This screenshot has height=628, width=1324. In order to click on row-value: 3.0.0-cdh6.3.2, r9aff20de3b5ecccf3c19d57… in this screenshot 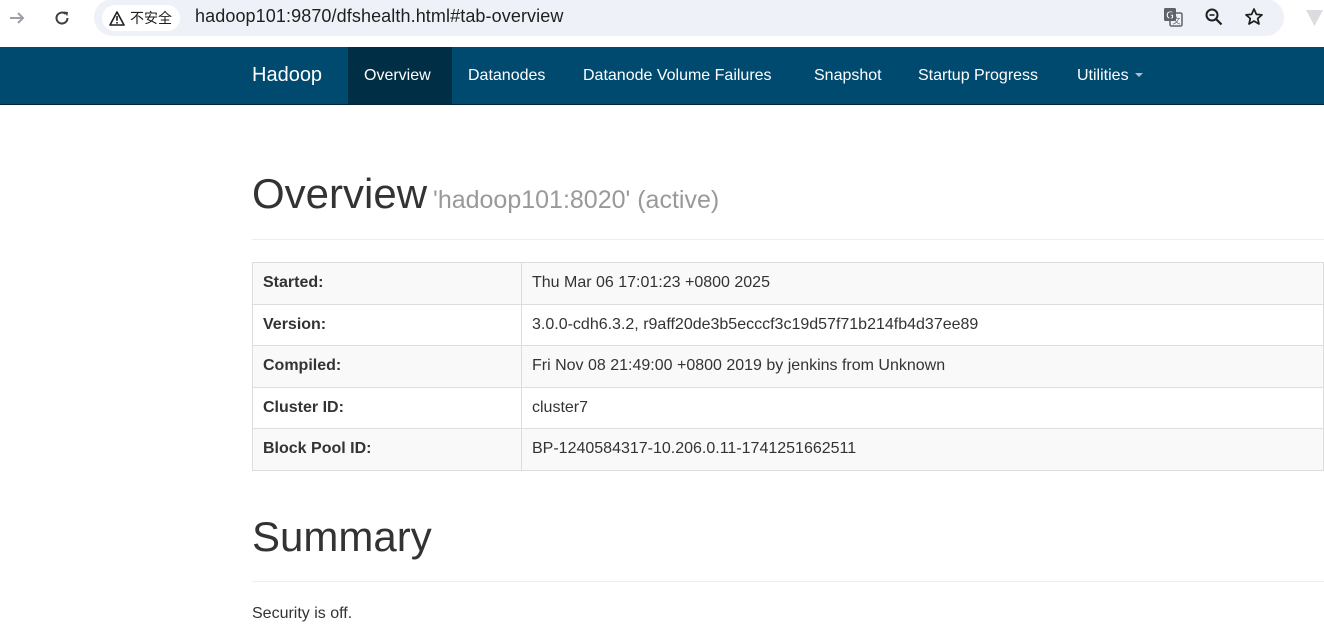, I will do `click(922, 324)`.